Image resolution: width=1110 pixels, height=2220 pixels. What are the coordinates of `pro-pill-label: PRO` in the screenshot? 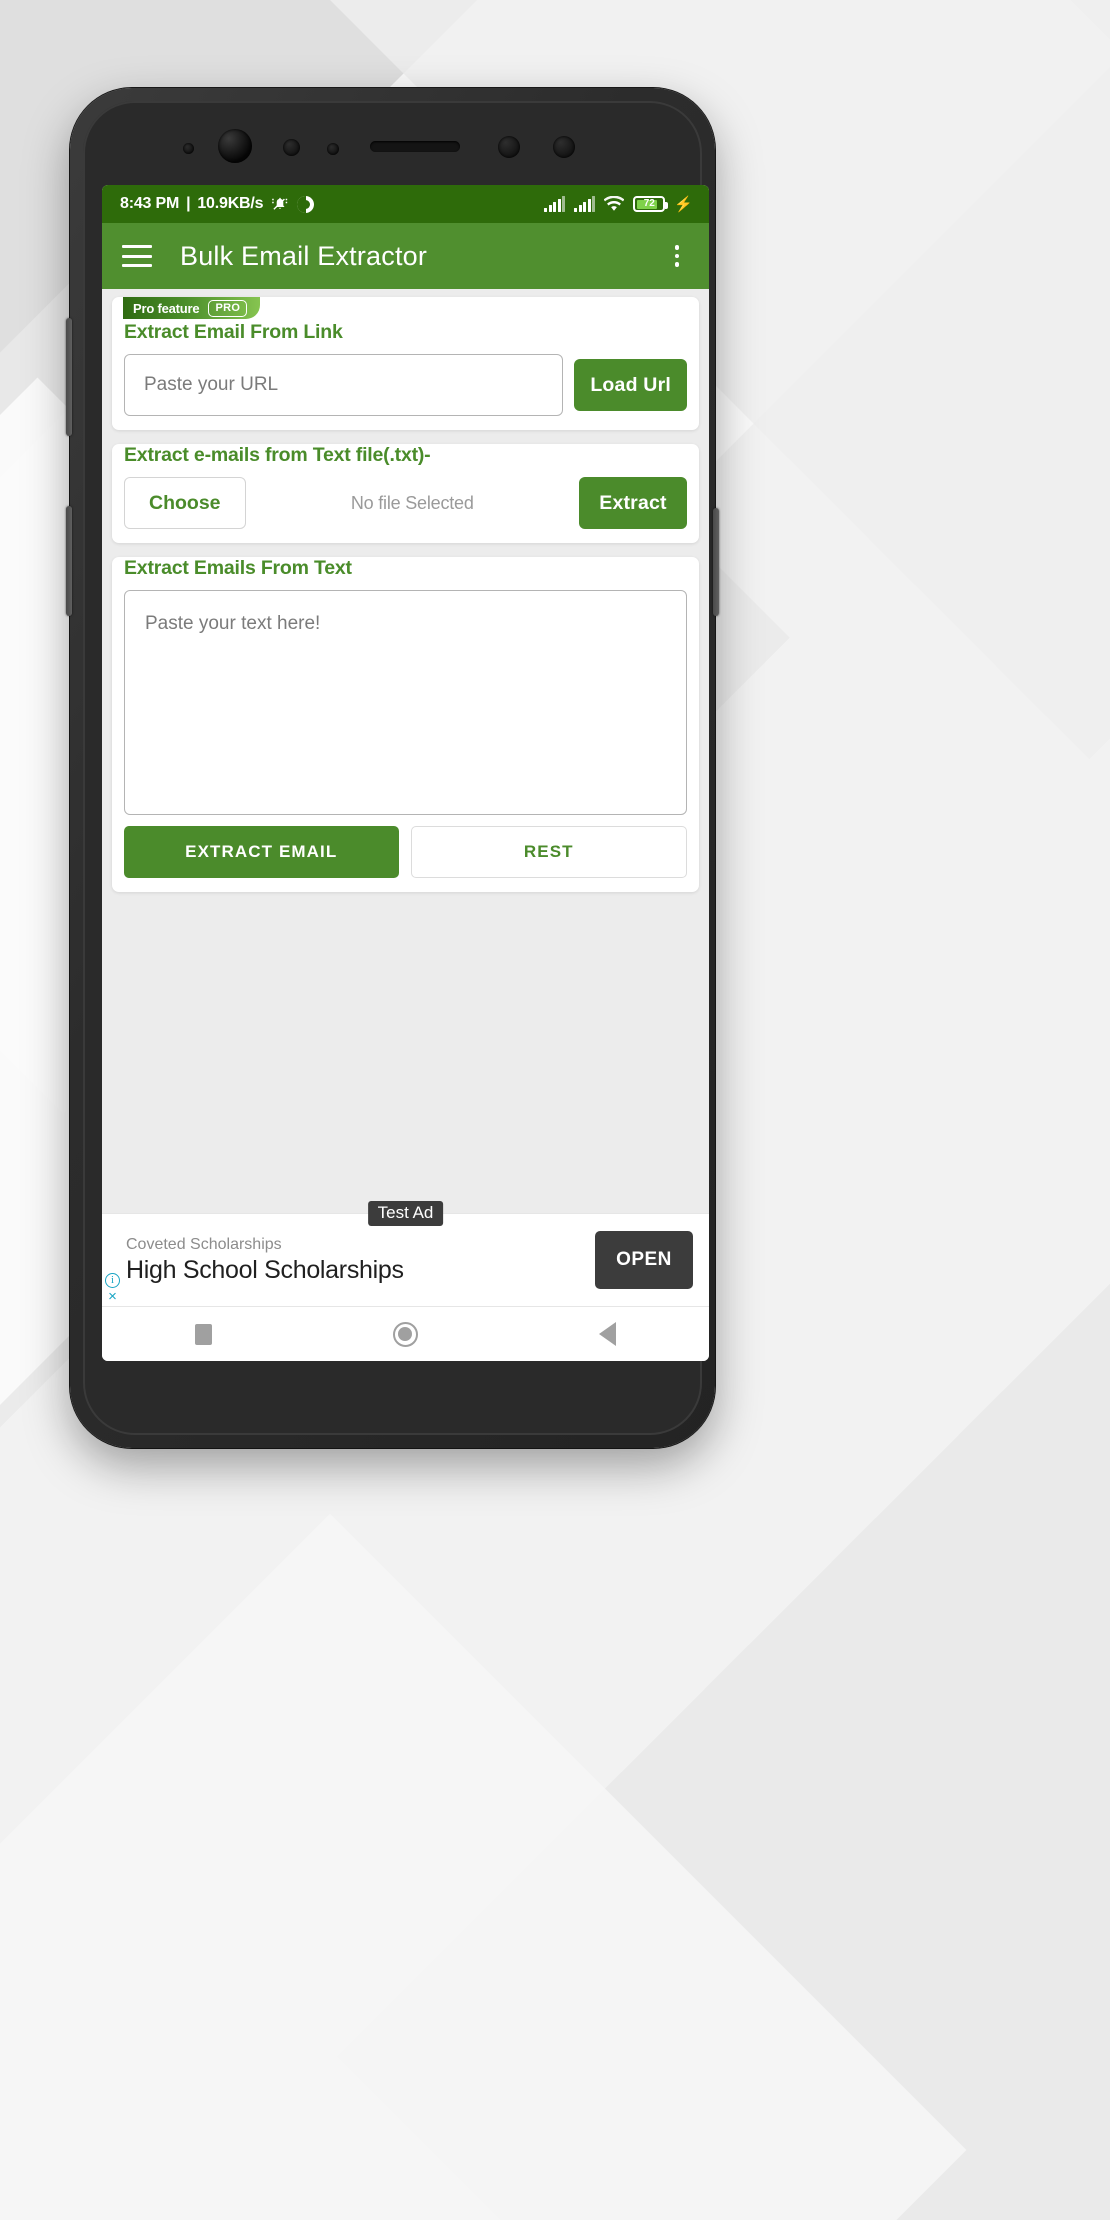 It's located at (228, 308).